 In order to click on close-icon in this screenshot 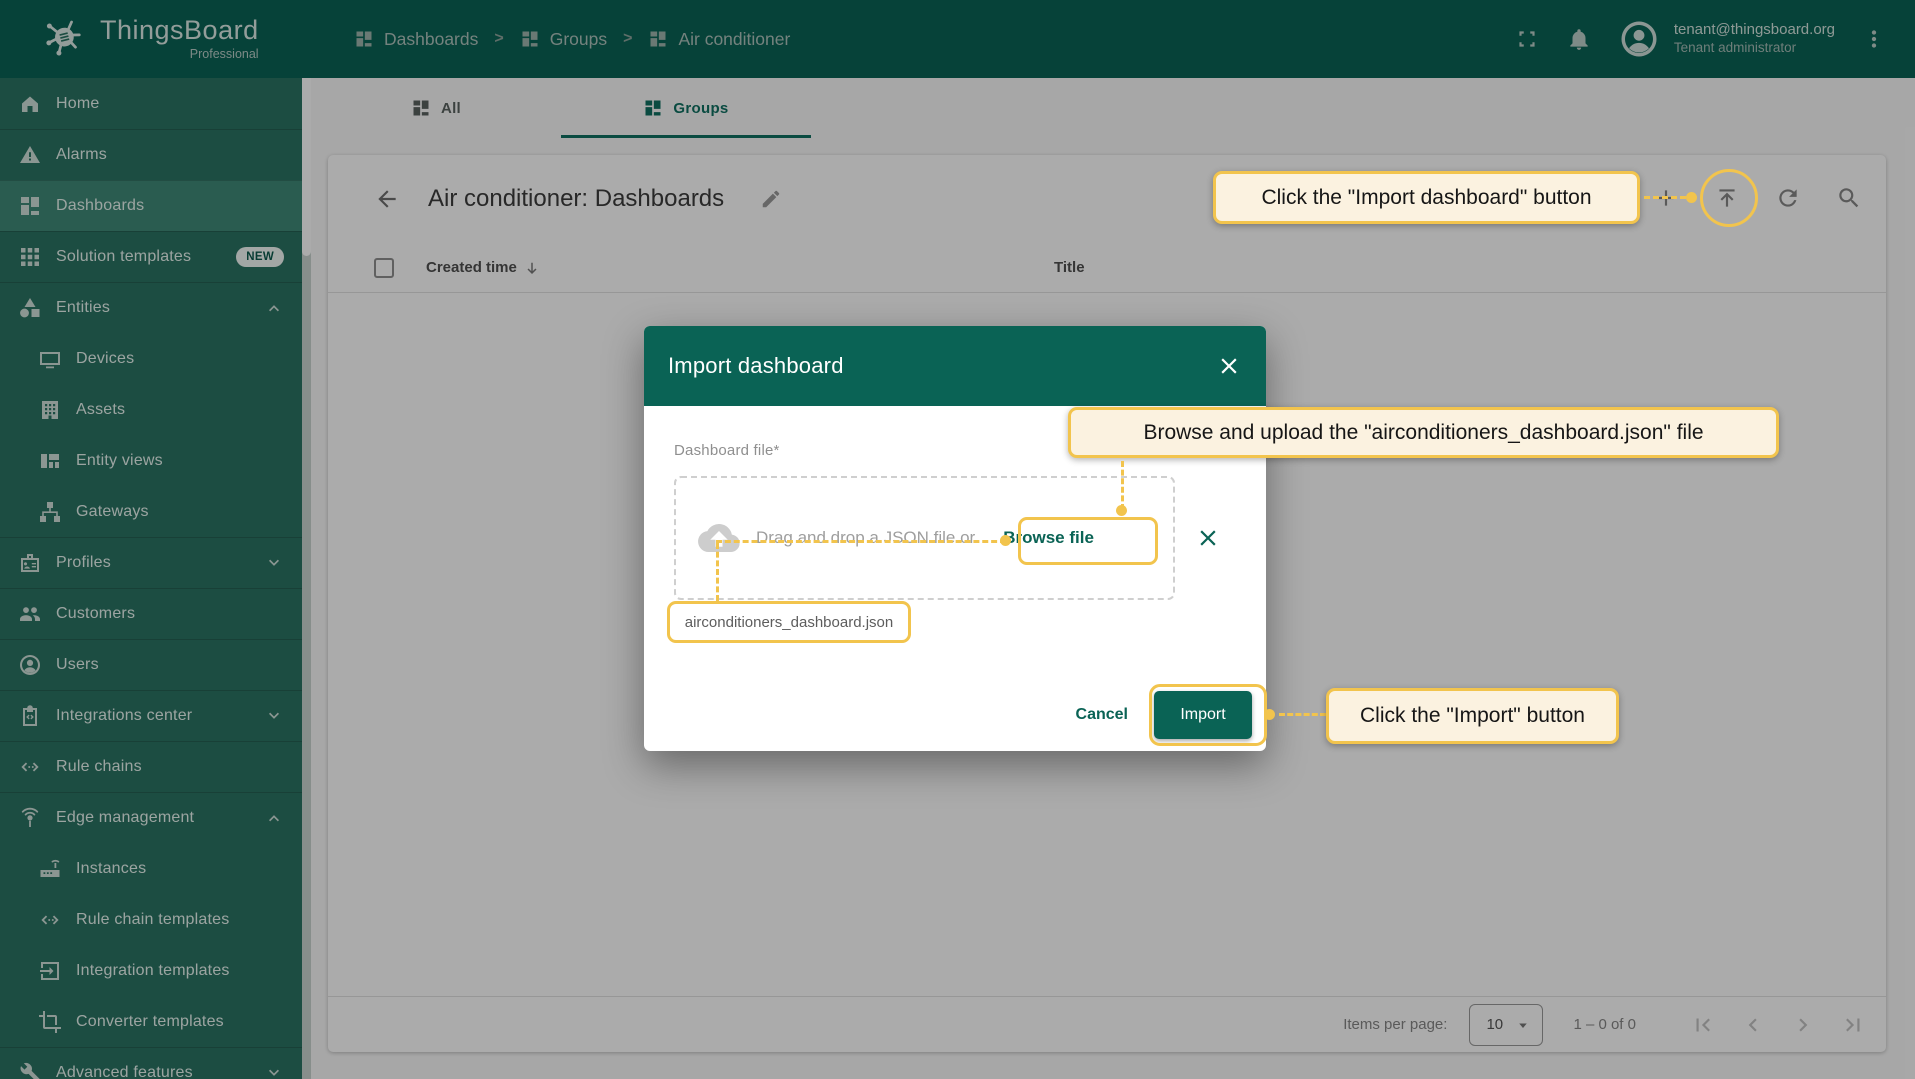, I will do `click(1229, 366)`.